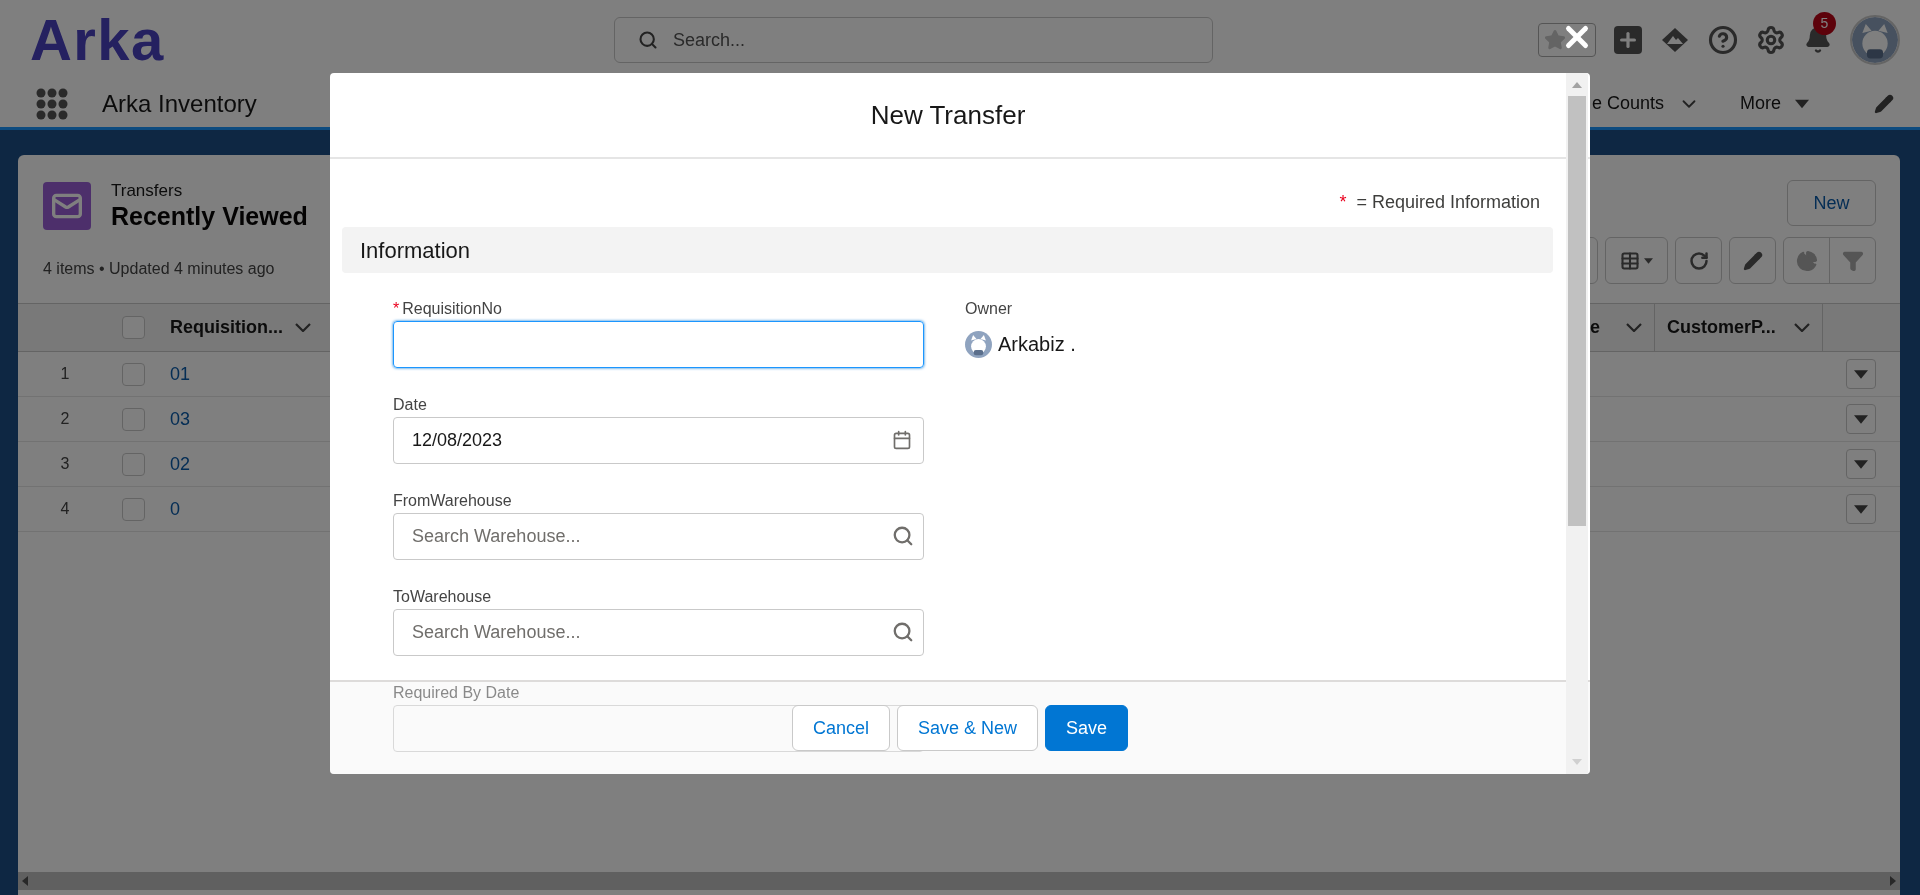  I want to click on select-all-checkbox, so click(133, 327).